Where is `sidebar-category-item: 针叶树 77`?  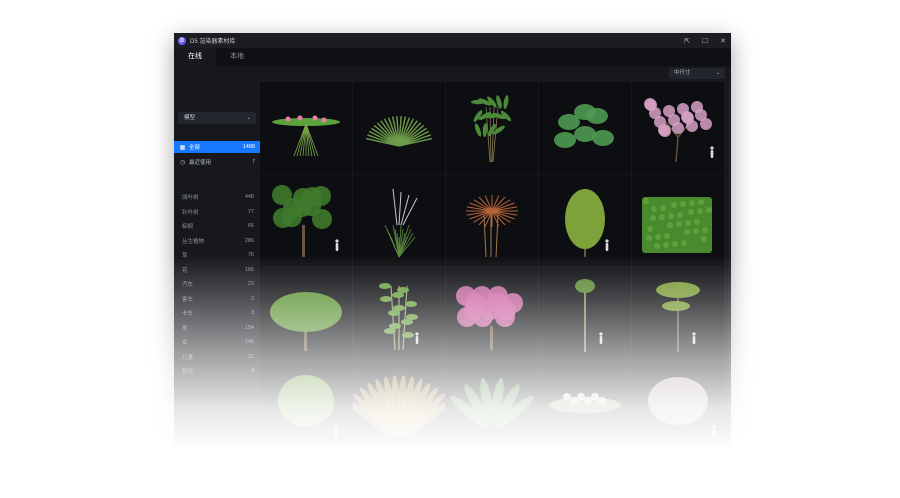
sidebar-category-item: 针叶树 77 is located at coordinates (217, 212).